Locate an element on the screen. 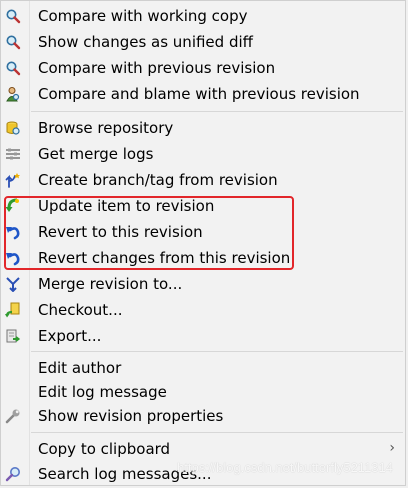 This screenshot has width=408, height=488. menu-item-label: Compare with working copy is located at coordinates (143, 16).